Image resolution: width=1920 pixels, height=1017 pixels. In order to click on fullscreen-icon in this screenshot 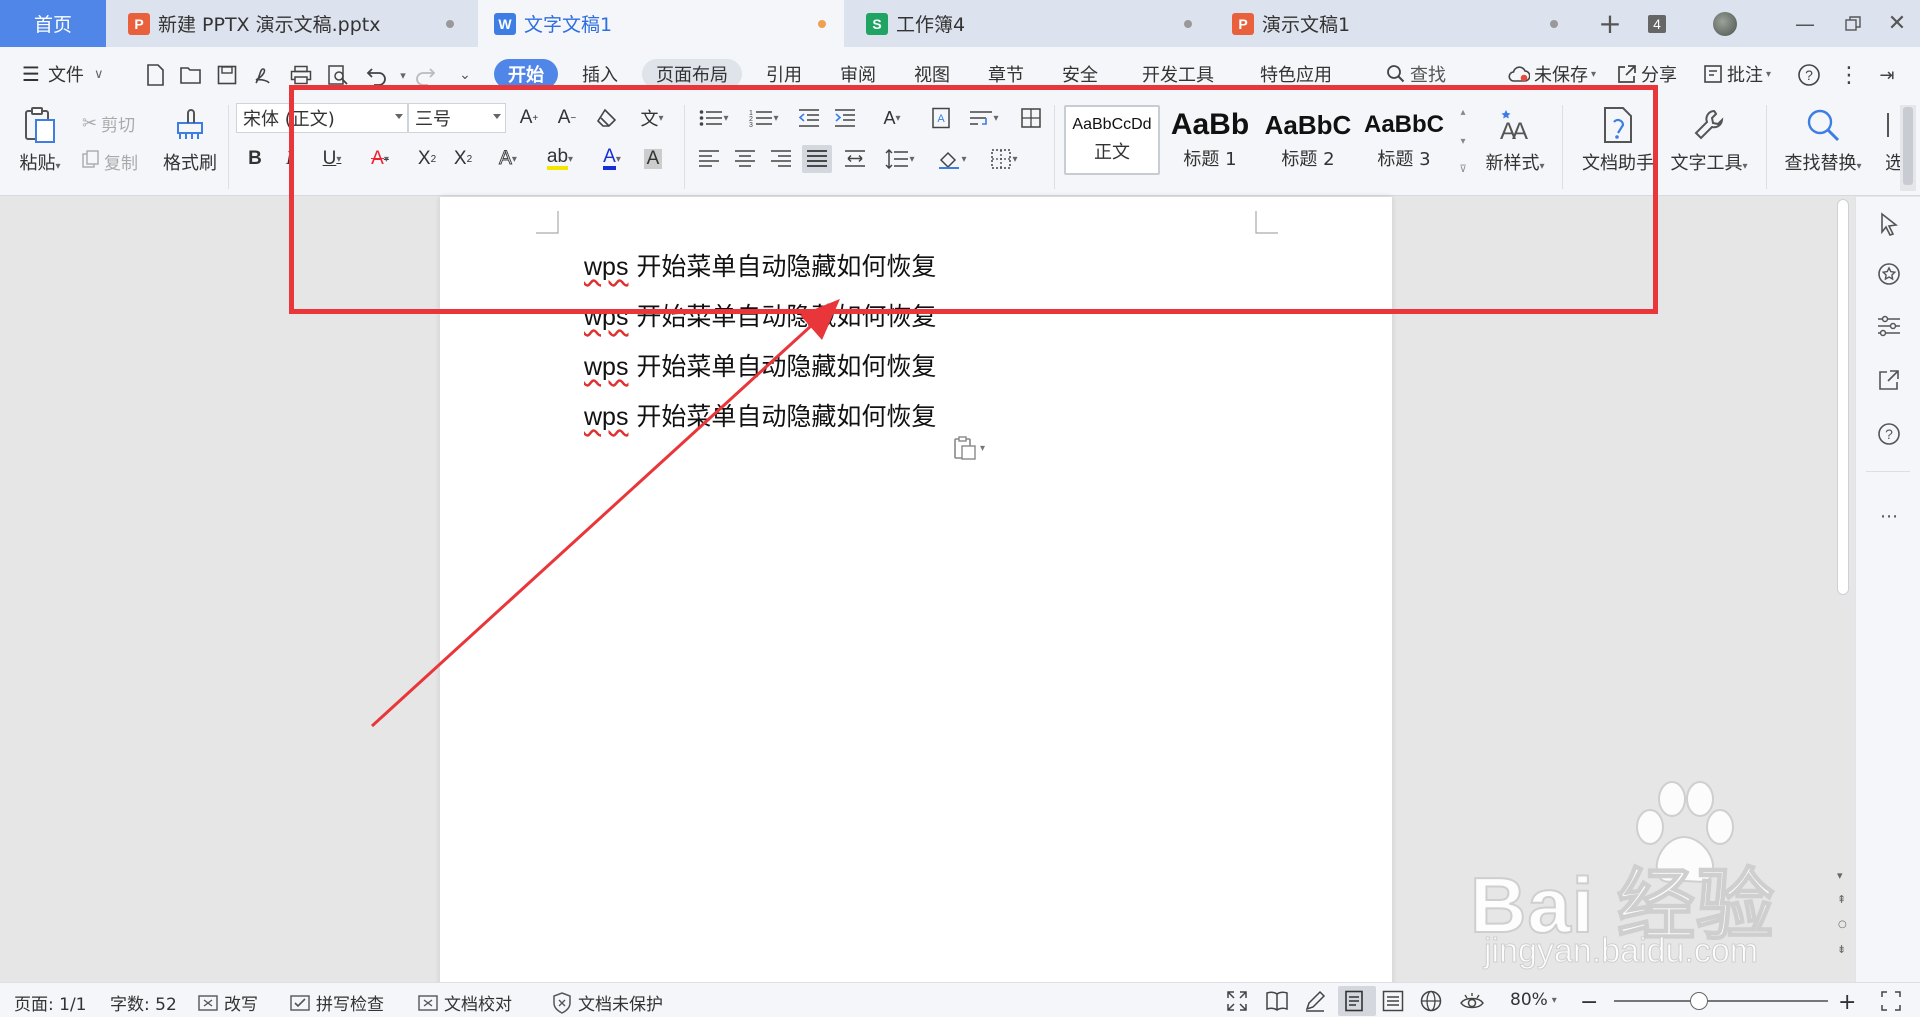, I will do `click(1240, 1001)`.